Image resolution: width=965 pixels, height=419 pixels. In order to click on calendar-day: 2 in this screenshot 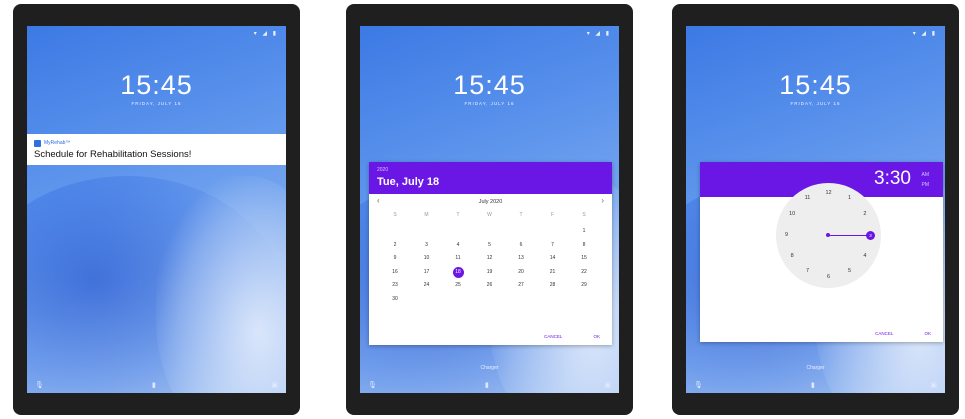, I will do `click(395, 245)`.